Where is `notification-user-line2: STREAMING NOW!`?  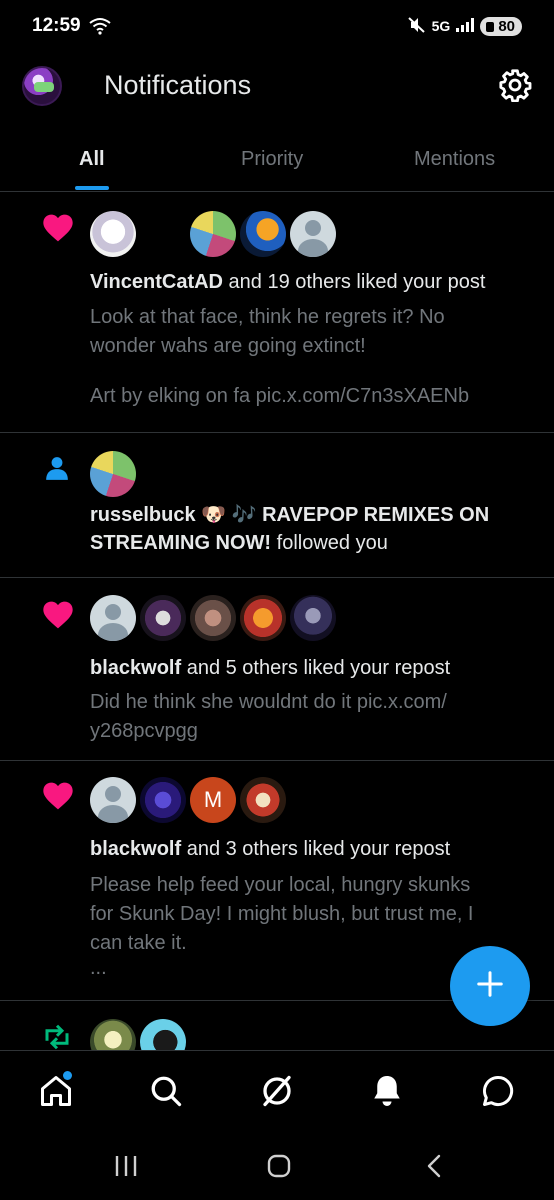 notification-user-line2: STREAMING NOW! is located at coordinates (180, 543).